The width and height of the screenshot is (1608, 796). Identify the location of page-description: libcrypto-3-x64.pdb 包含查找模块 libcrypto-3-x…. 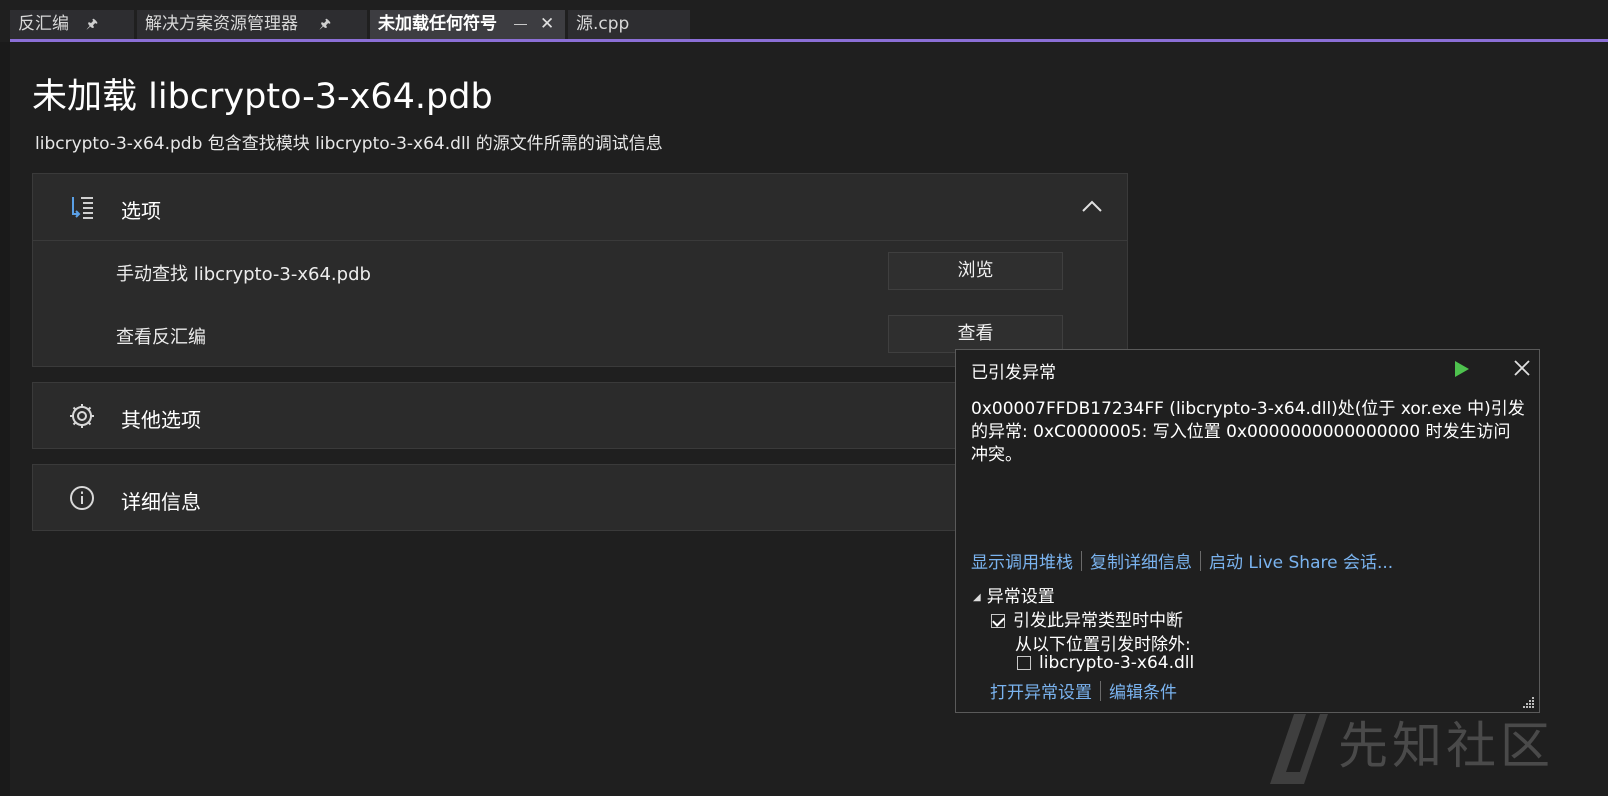
(349, 144).